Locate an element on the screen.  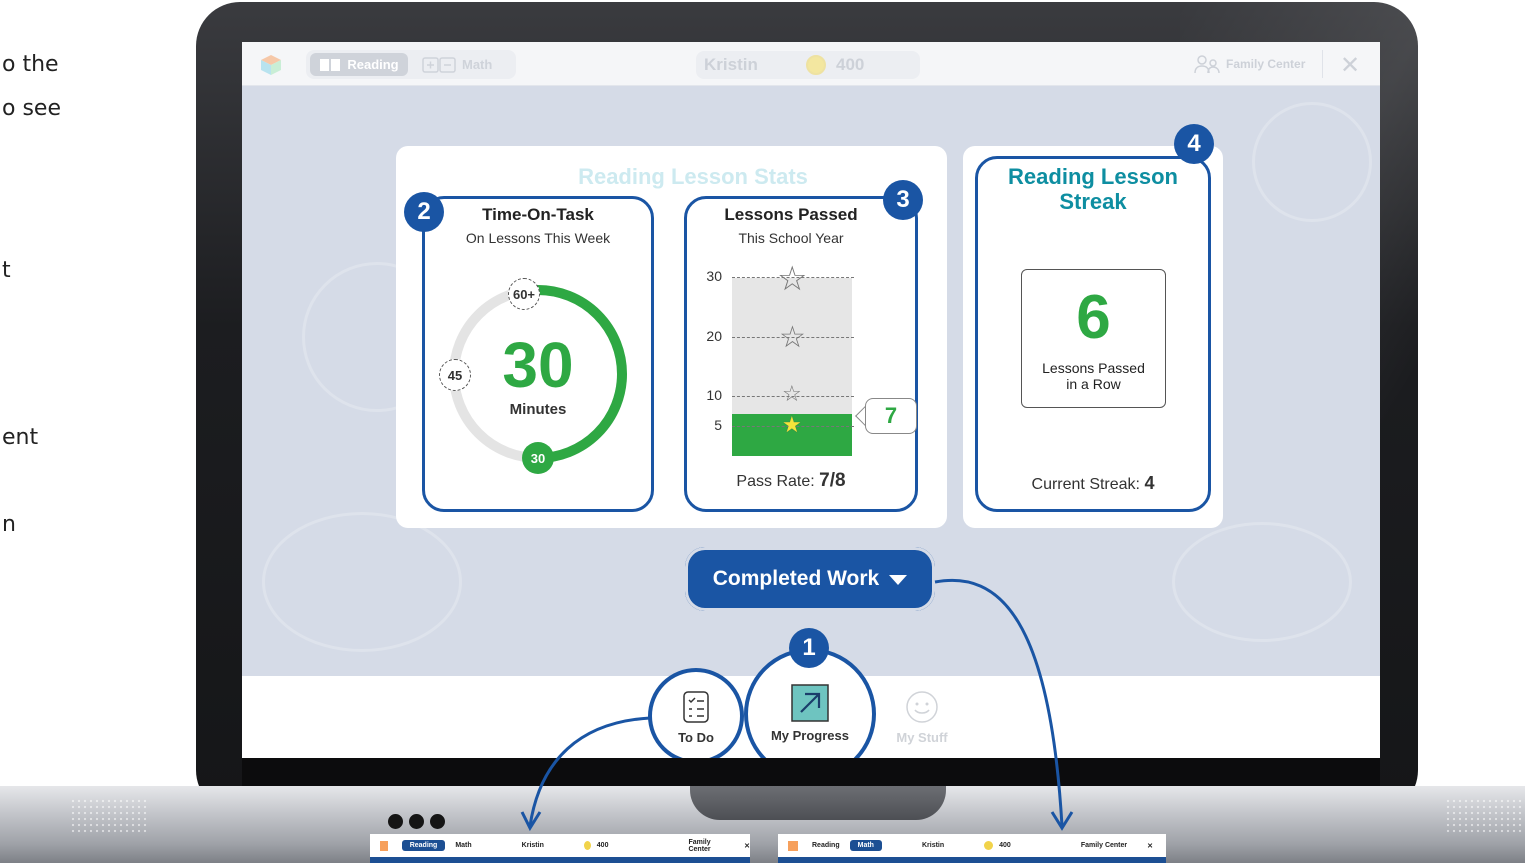
tick-10: 10 is located at coordinates (714, 395).